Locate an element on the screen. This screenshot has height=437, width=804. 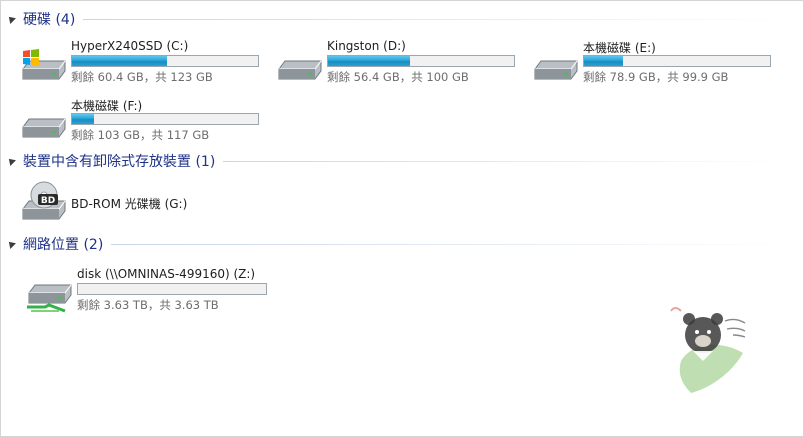
bd-rom-drive-icon: BD is located at coordinates (44, 200).